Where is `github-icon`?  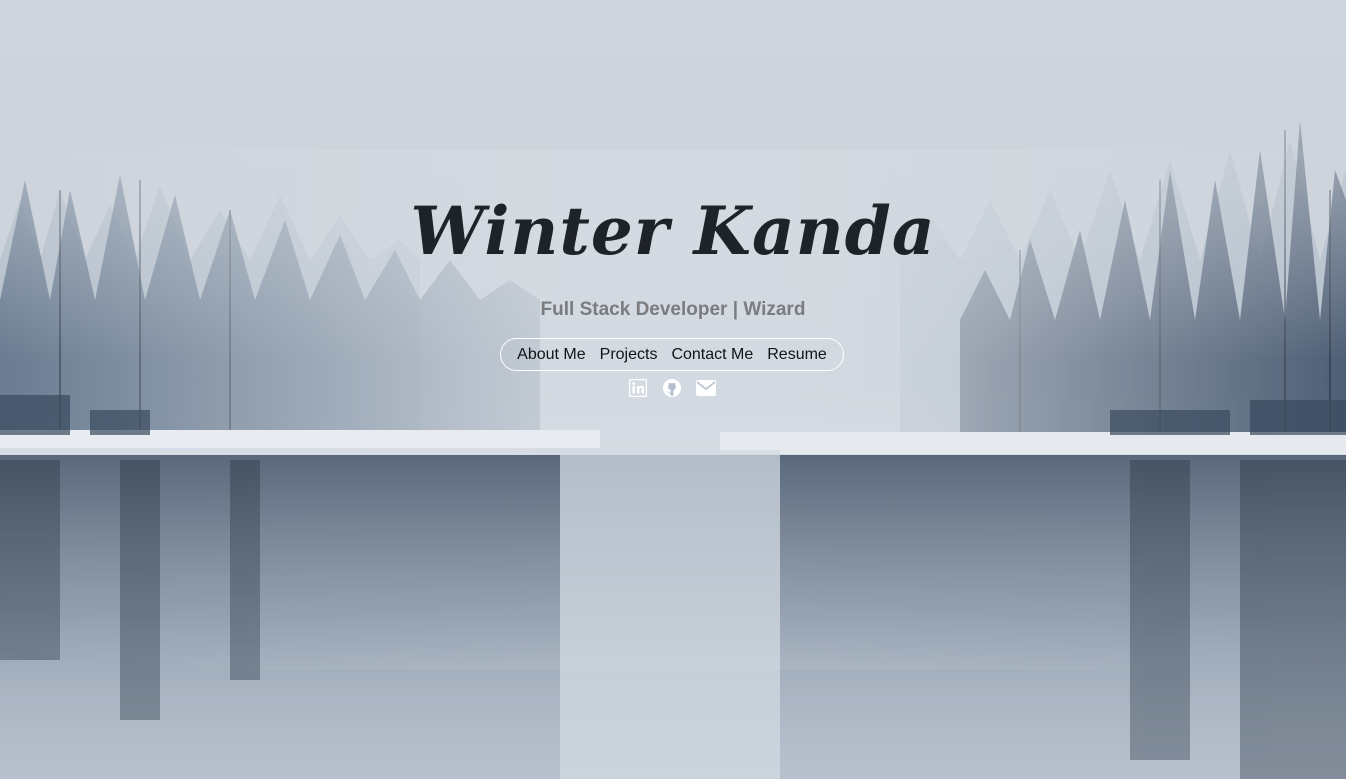
github-icon is located at coordinates (672, 388).